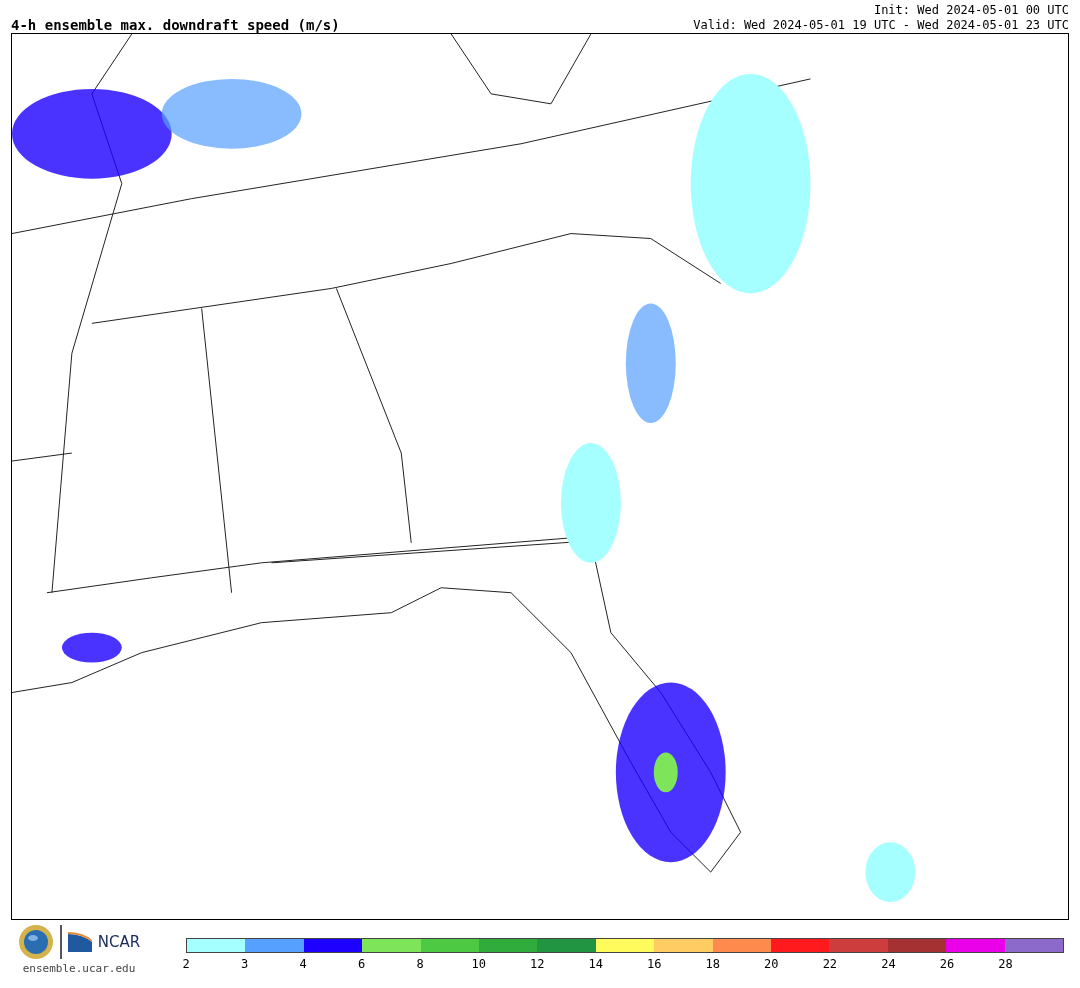 The image size is (1080, 988). Describe the element at coordinates (971, 10) in the screenshot. I see `init-time: Init: Wed 2024-05-01 00 UTC` at that location.